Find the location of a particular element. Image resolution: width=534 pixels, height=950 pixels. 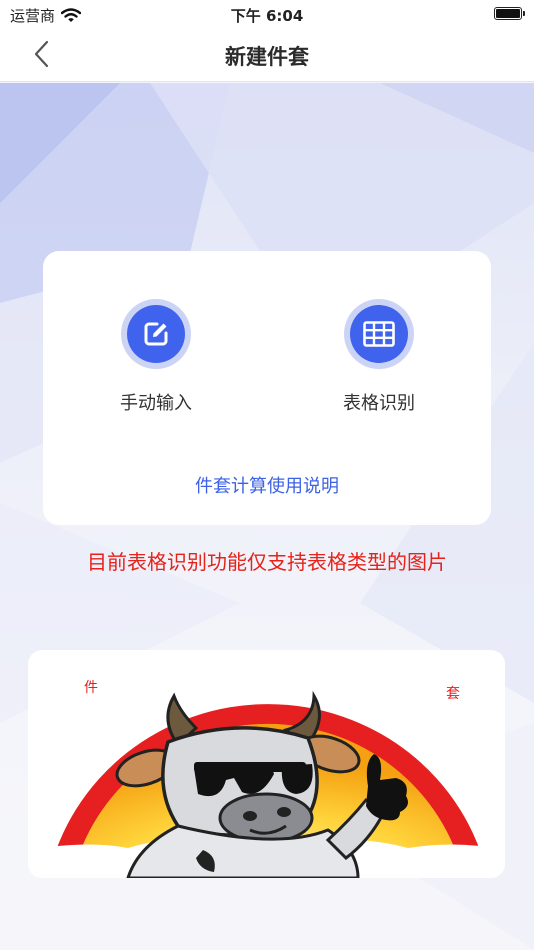

table-recognition-label: 表格识别 is located at coordinates (379, 403).